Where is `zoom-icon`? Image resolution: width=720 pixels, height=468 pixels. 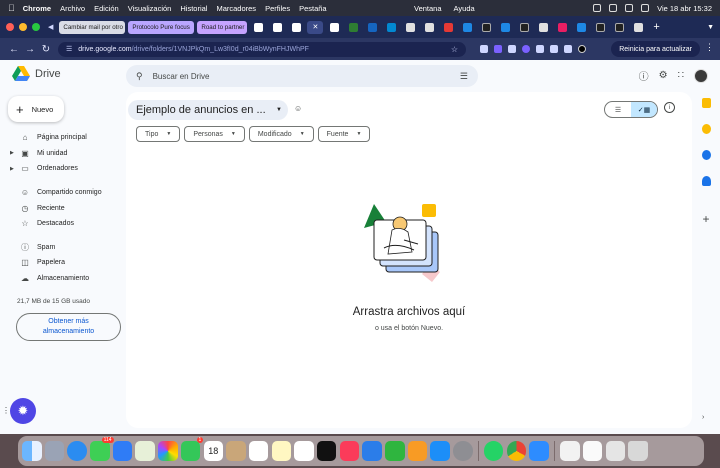
zoom-icon is located at coordinates (539, 451).